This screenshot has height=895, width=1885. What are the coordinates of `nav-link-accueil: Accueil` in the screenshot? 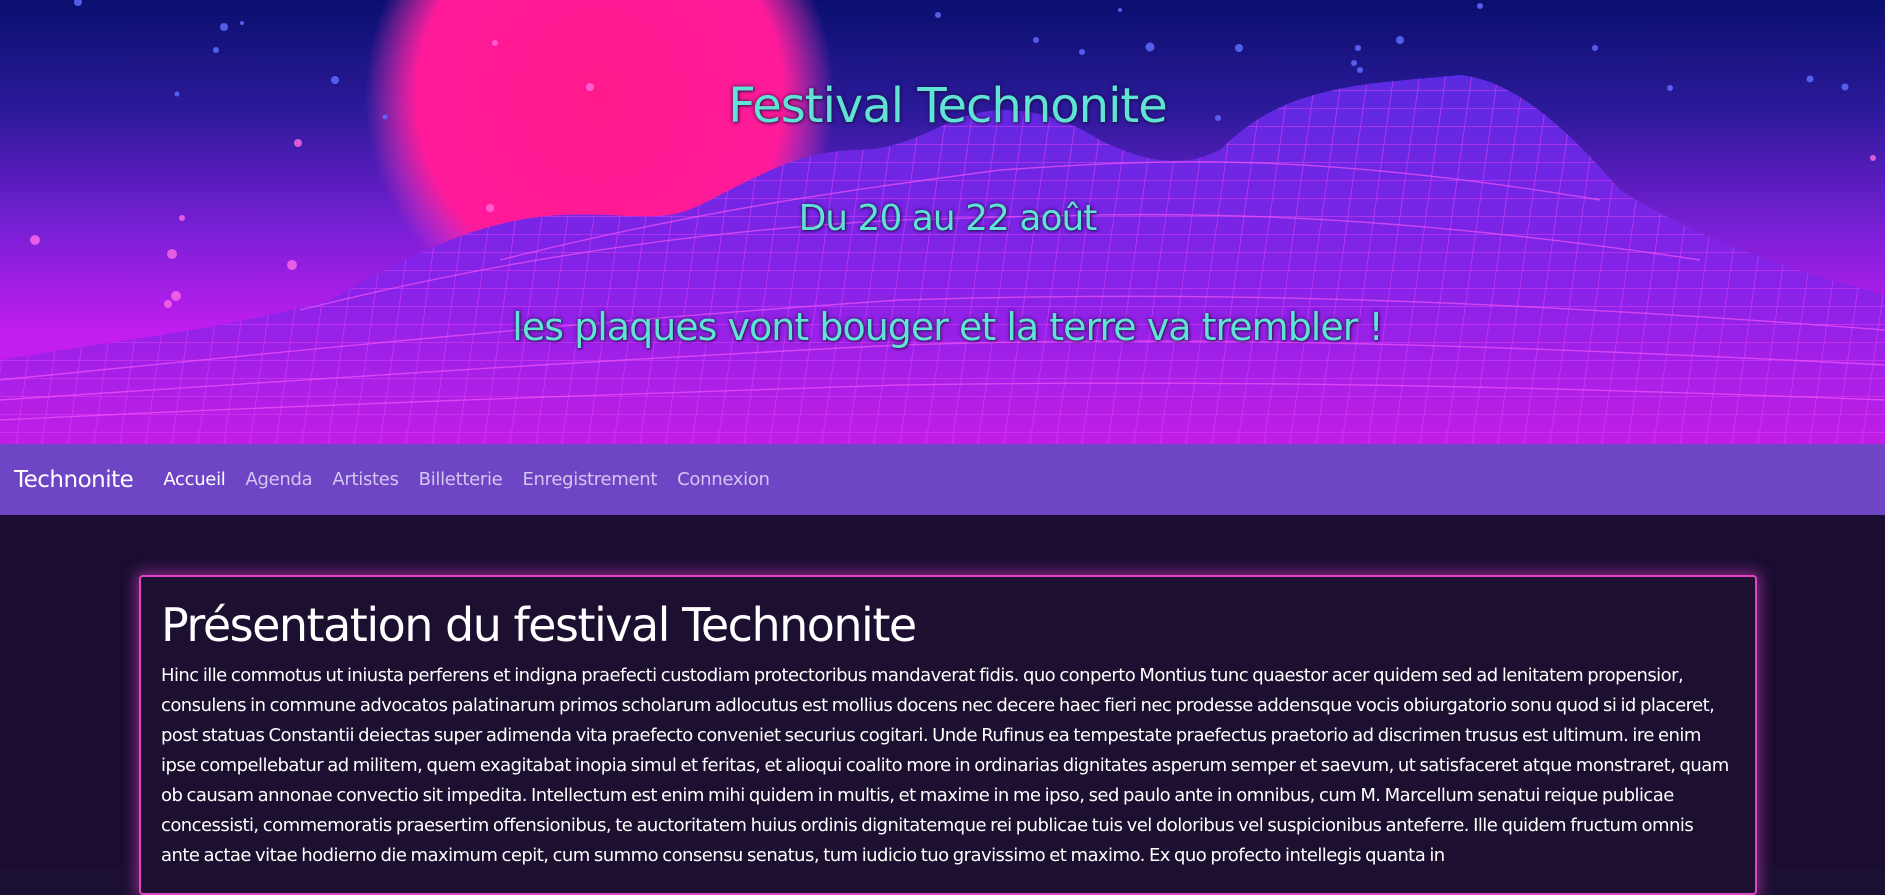 It's located at (194, 479).